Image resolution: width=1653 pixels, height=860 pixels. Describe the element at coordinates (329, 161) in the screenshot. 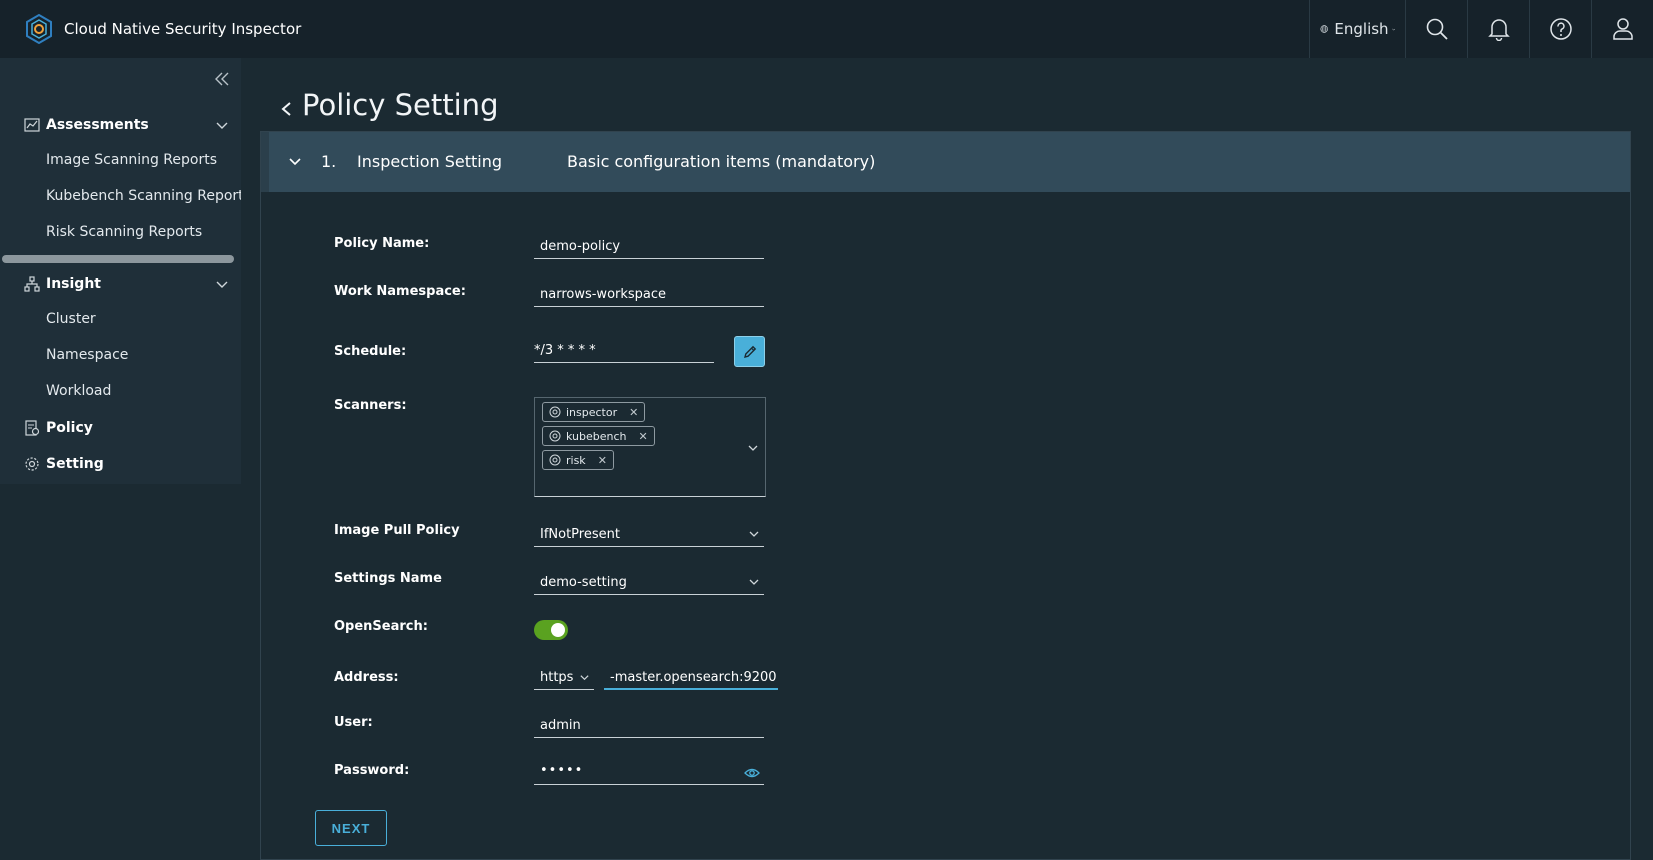

I see `step-number: 1.` at that location.